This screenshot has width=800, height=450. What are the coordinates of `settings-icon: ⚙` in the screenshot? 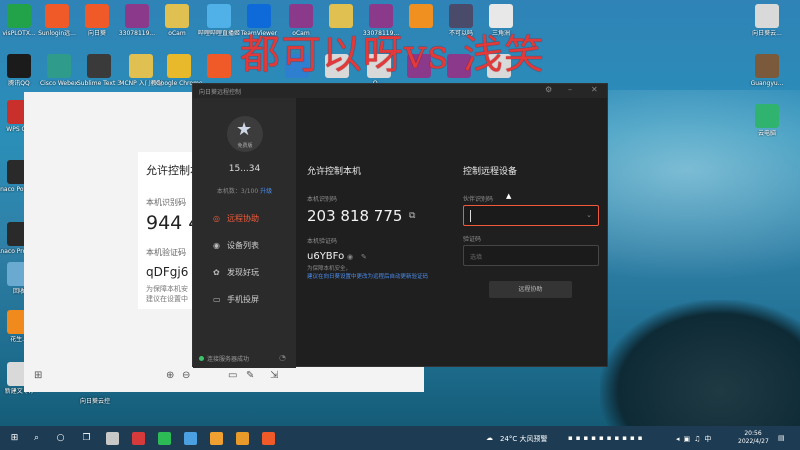 It's located at (548, 89).